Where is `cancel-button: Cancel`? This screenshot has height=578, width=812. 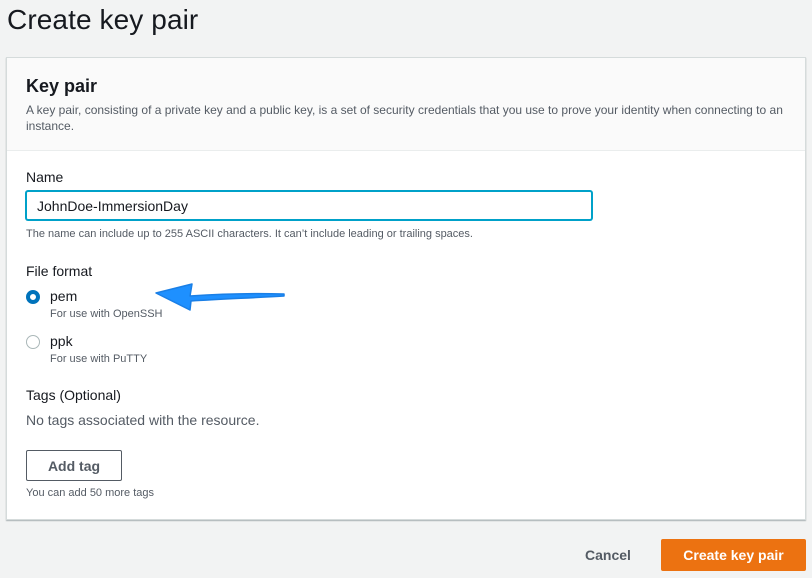
cancel-button: Cancel is located at coordinates (608, 555).